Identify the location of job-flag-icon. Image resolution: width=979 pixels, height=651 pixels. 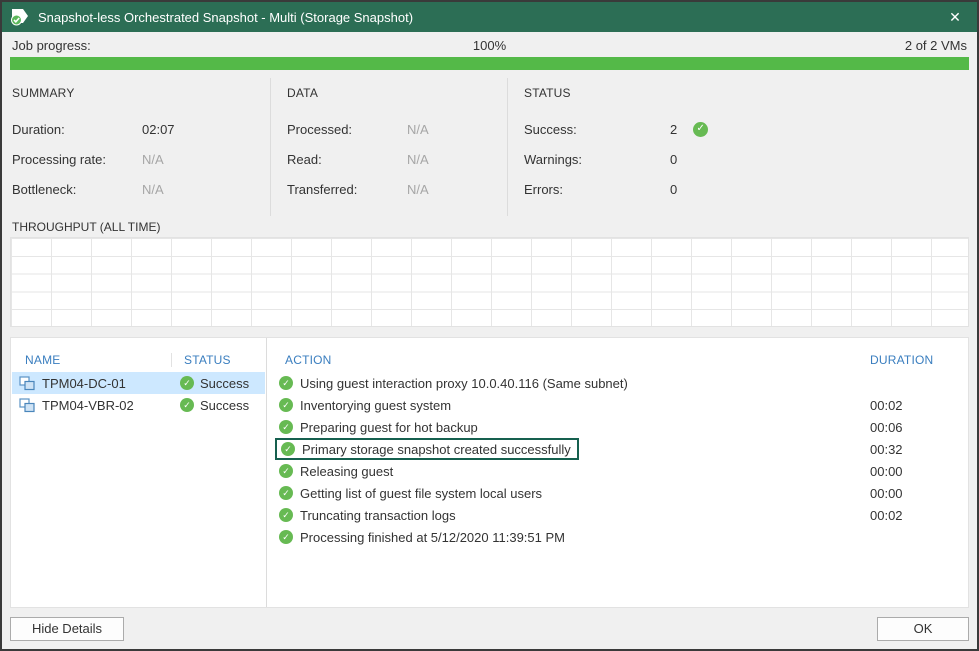
(19, 17).